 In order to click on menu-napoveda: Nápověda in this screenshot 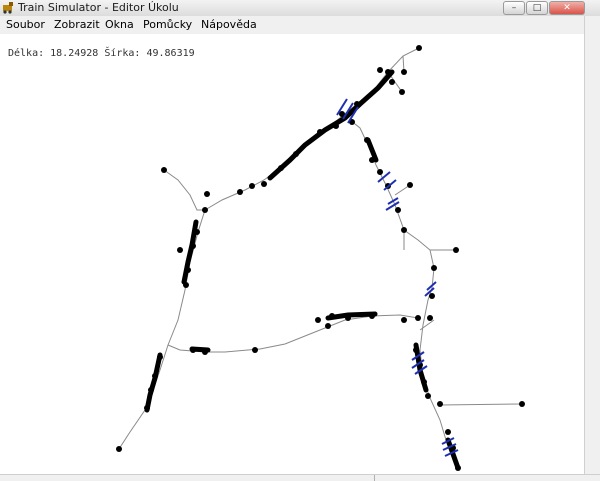, I will do `click(229, 25)`.